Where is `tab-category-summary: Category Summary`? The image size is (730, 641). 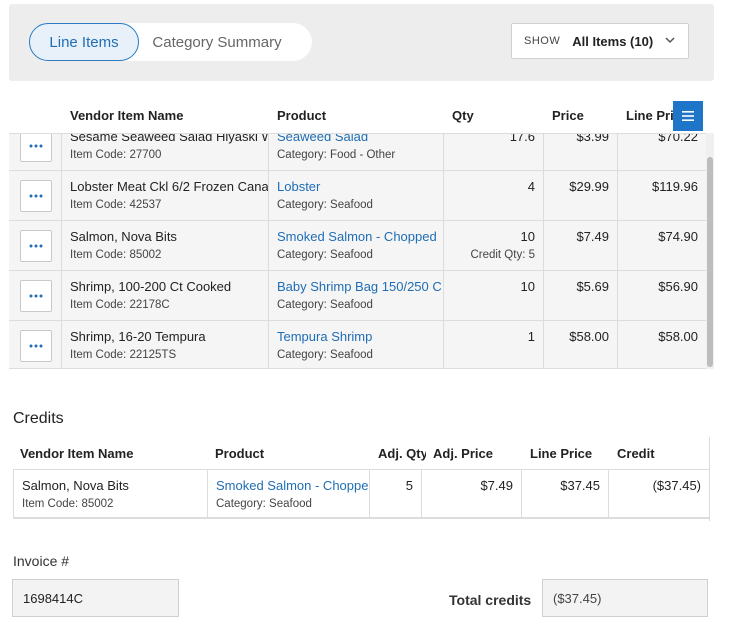
tab-category-summary: Category Summary is located at coordinates (214, 42).